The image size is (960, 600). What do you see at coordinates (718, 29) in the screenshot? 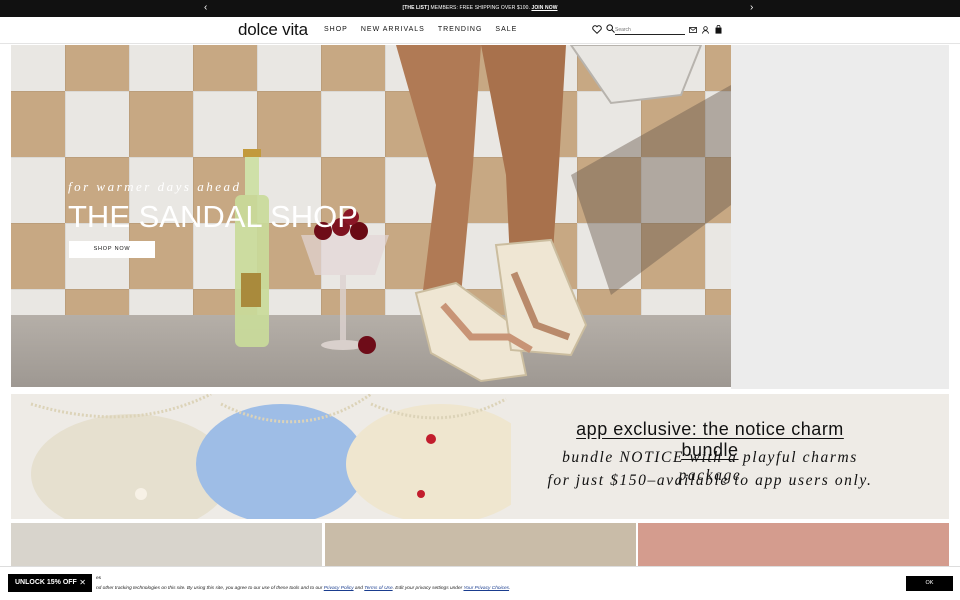
I see `bag-icon` at bounding box center [718, 29].